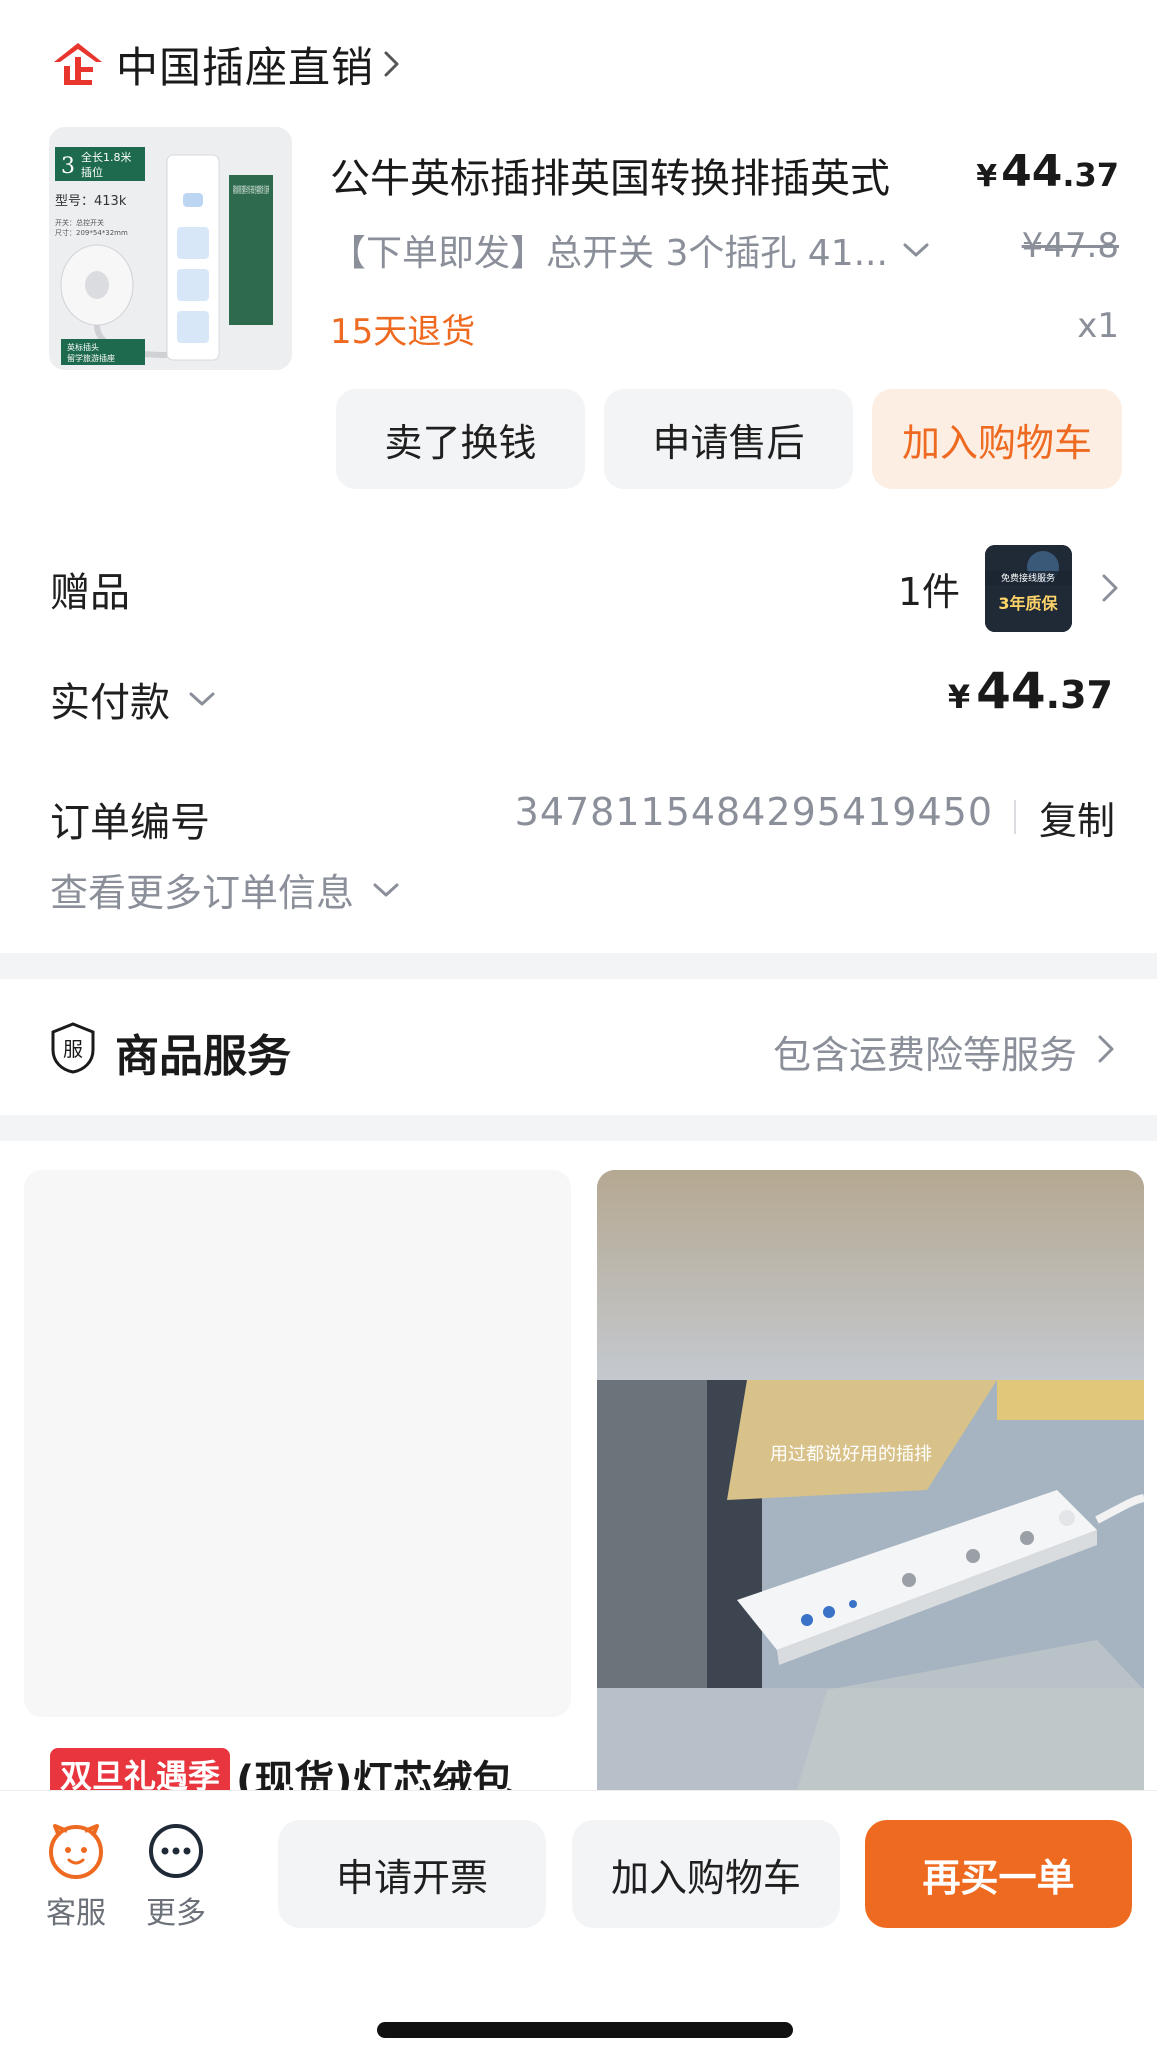 Image resolution: width=1157 pixels, height=2061 pixels. What do you see at coordinates (76, 1851) in the screenshot?
I see `customer-service-icon` at bounding box center [76, 1851].